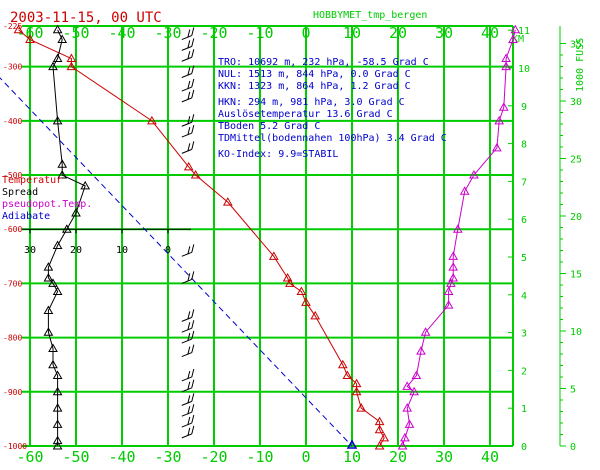 The image size is (600, 470). I want to click on pressure-tick-label: -700, so click(12, 283).